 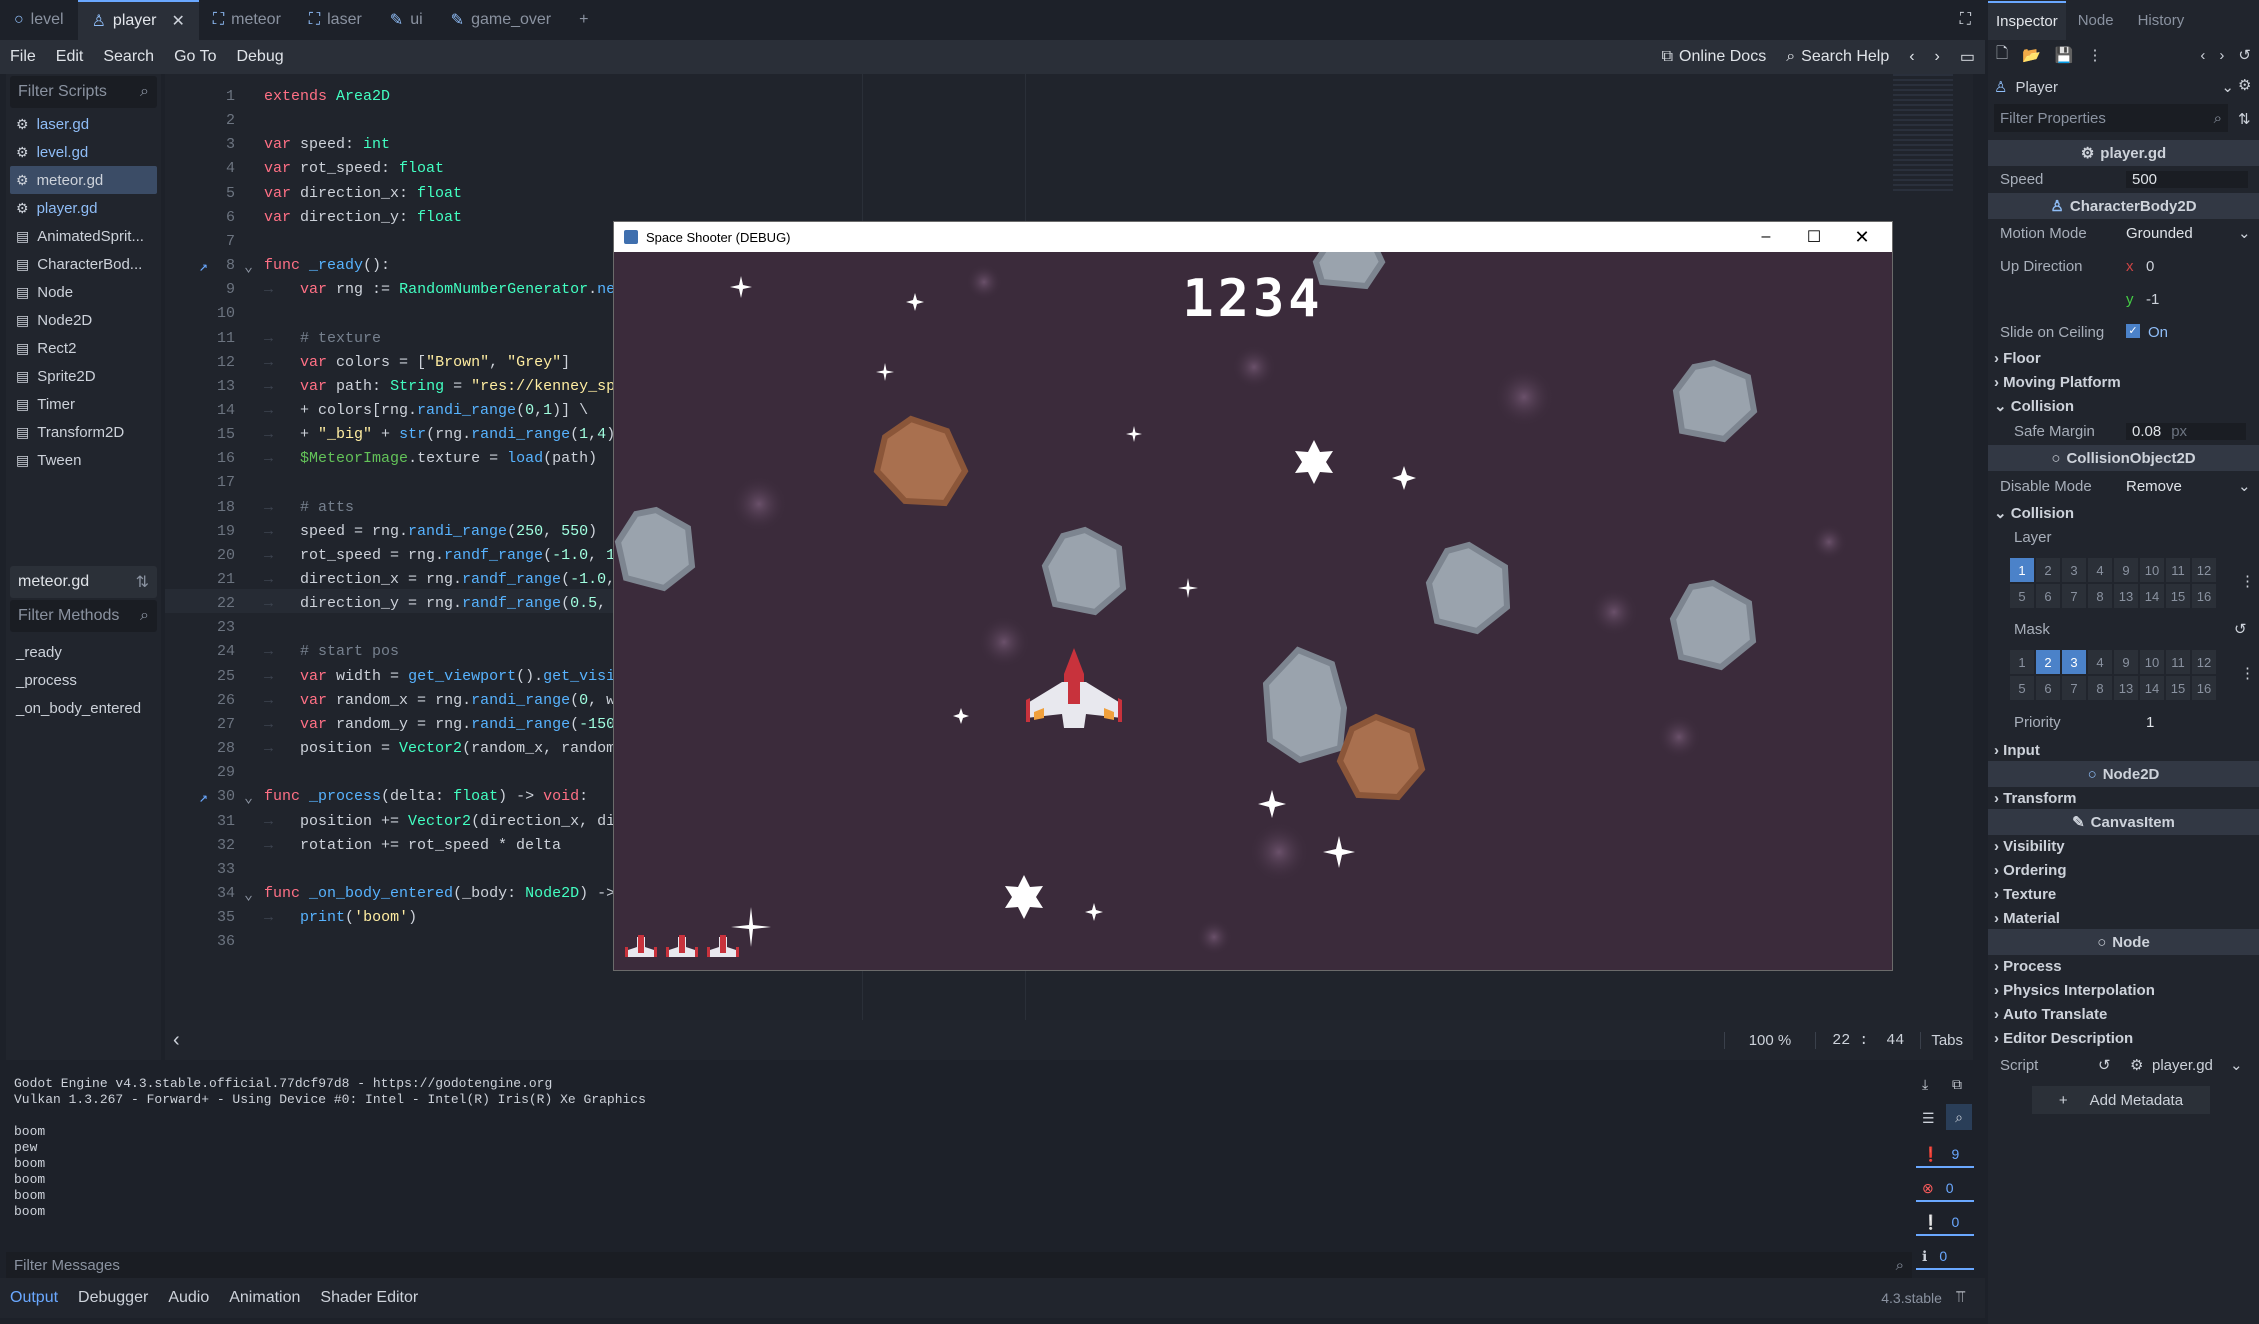 What do you see at coordinates (2150, 722) in the screenshot?
I see `priority-value: 1` at bounding box center [2150, 722].